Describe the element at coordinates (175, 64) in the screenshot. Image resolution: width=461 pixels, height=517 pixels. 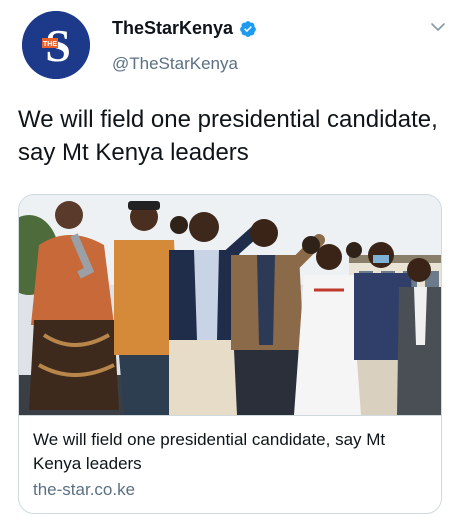
I see `author-handle: @TheStarKenya` at that location.